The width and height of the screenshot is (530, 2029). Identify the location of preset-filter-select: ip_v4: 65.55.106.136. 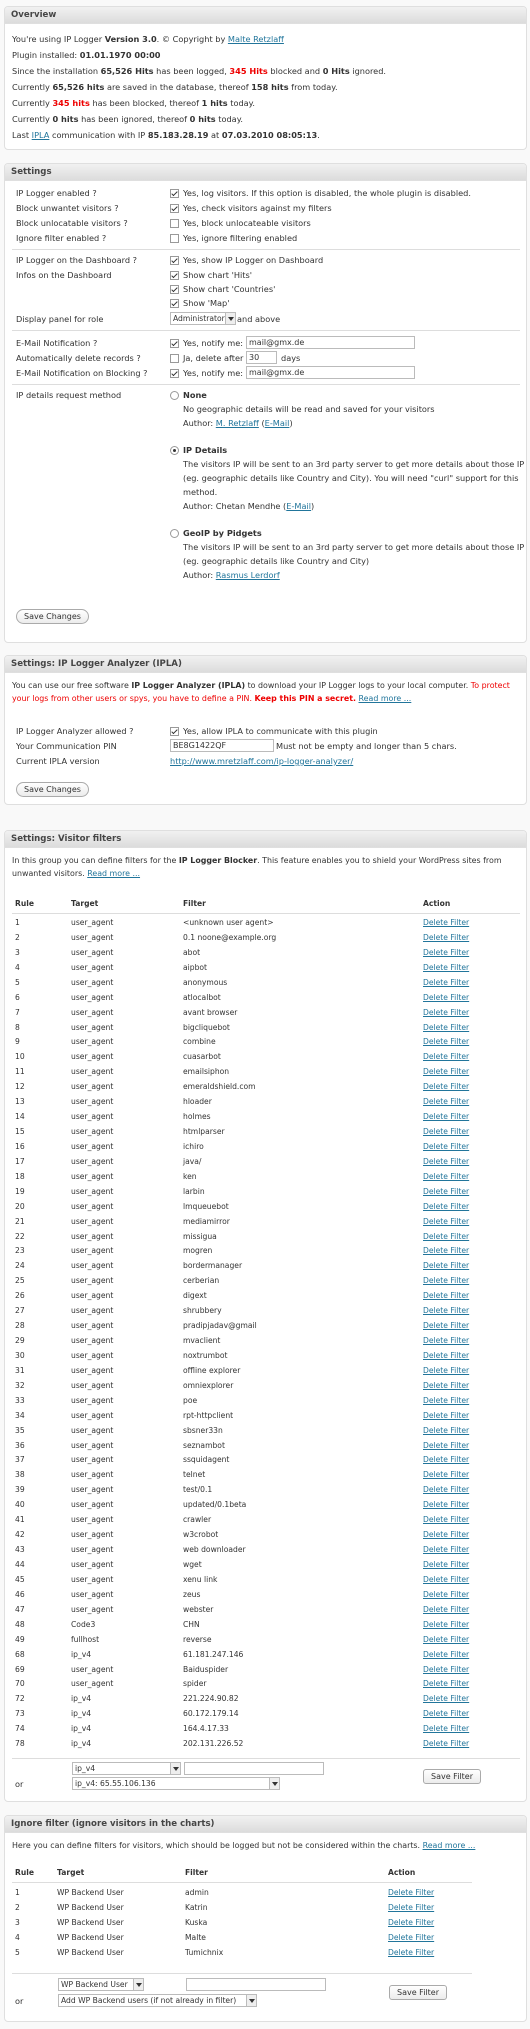
(176, 1783).